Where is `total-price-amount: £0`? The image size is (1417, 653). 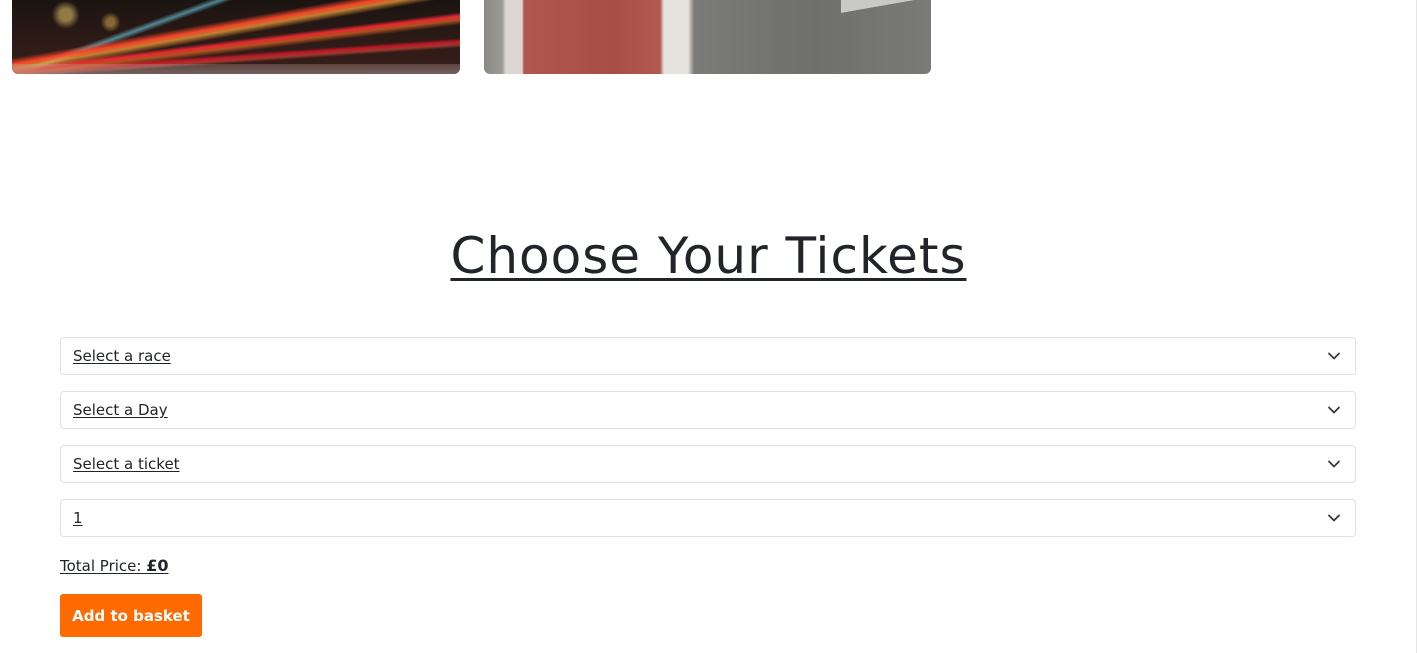 total-price-amount: £0 is located at coordinates (157, 565).